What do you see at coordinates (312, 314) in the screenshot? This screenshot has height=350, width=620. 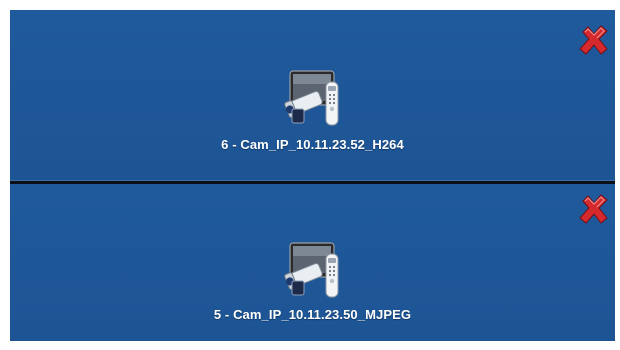 I see `camera-label: 5 - Cam_IP_10.11.23.50_MJPEG` at bounding box center [312, 314].